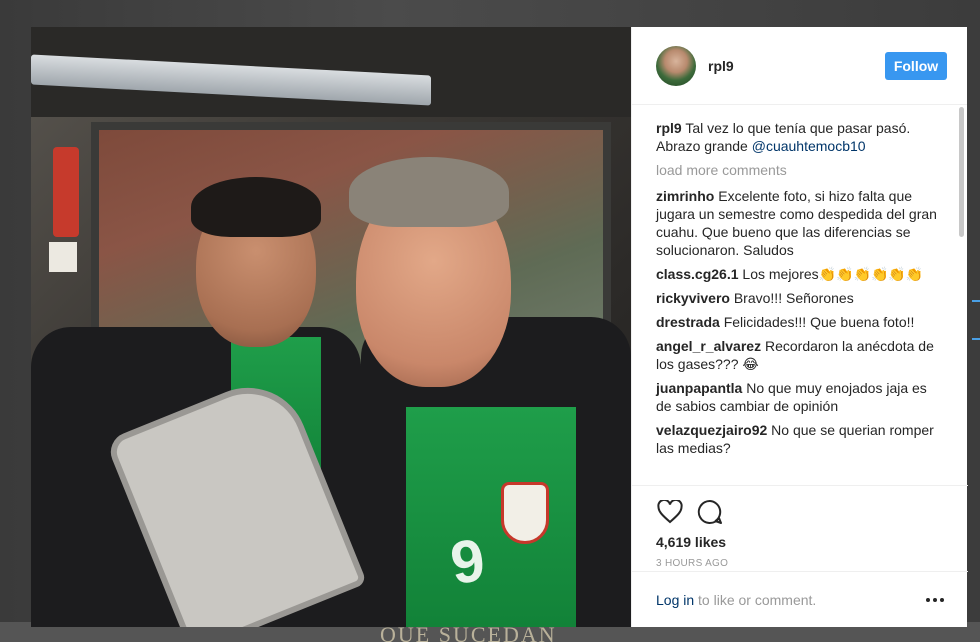  I want to click on follow-button: Follow, so click(916, 65).